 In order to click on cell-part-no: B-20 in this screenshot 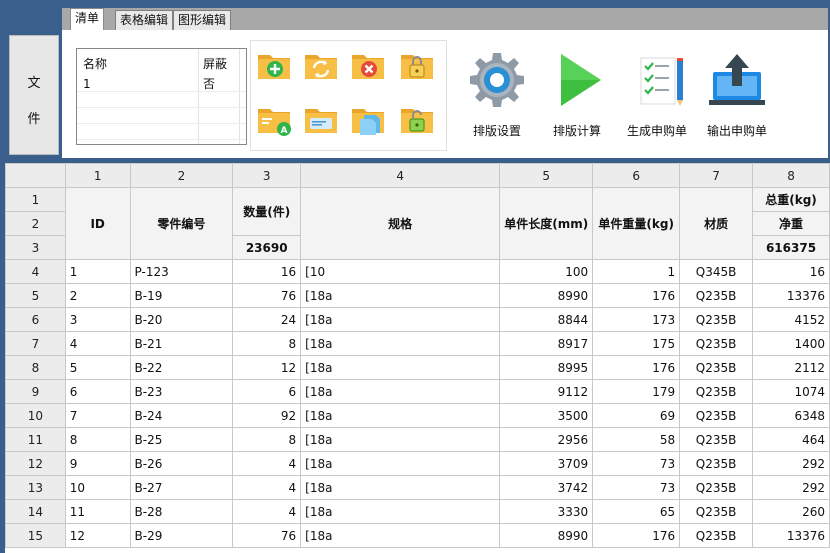, I will do `click(181, 319)`.